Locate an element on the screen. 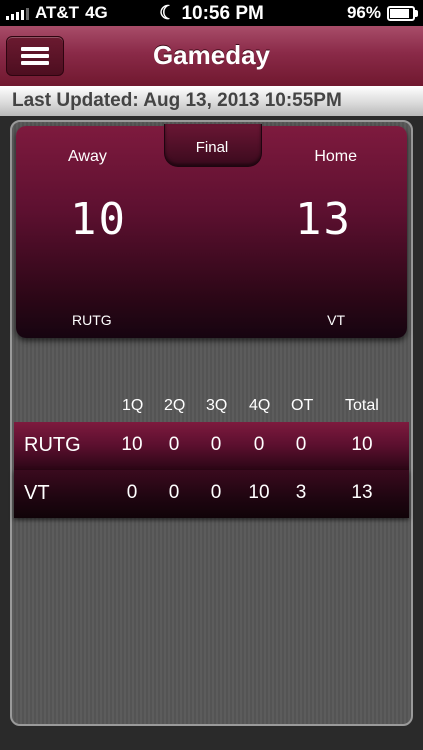  header-ot: OT is located at coordinates (302, 405).